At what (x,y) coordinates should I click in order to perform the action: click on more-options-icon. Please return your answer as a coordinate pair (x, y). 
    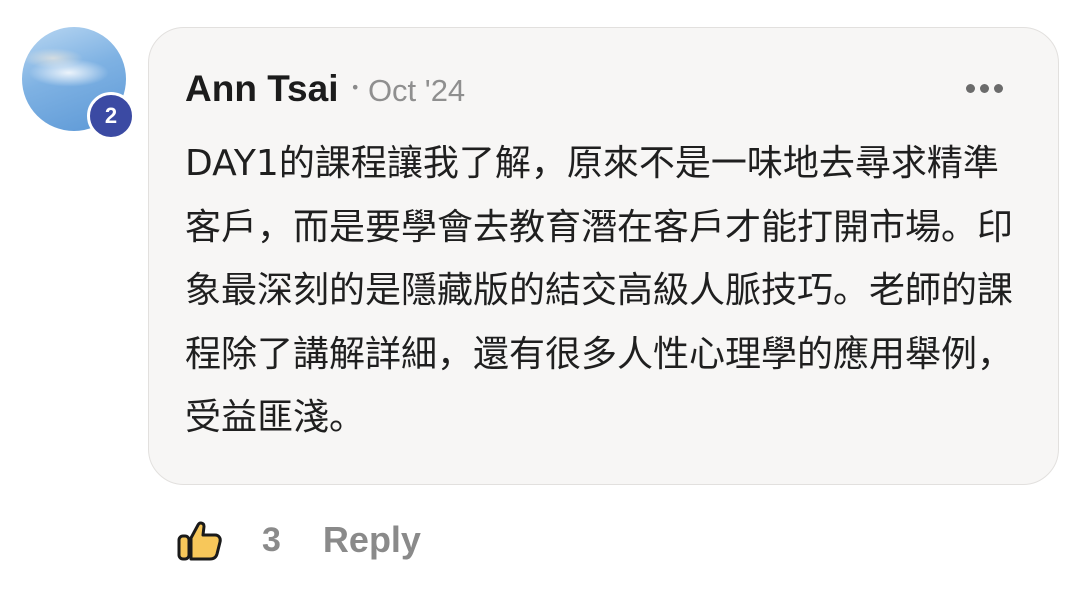
    Looking at the image, I should click on (984, 88).